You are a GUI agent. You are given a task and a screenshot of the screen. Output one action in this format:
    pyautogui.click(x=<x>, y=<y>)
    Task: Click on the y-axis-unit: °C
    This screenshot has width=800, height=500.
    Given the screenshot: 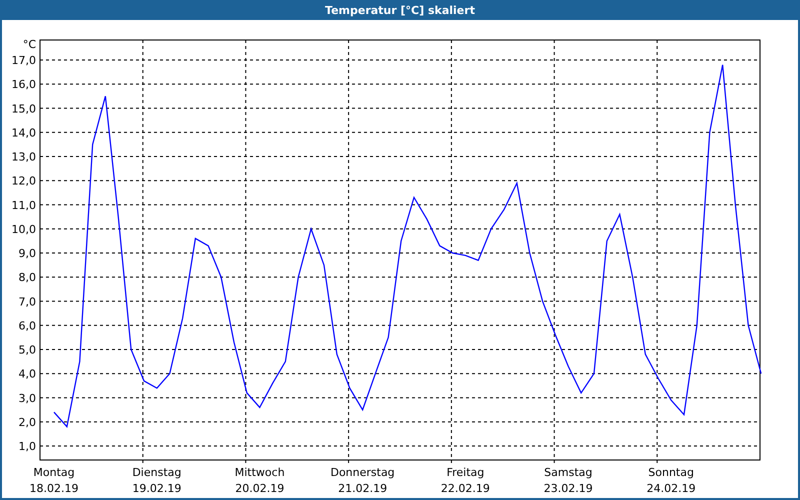 What is the action you would take?
    pyautogui.click(x=29, y=44)
    